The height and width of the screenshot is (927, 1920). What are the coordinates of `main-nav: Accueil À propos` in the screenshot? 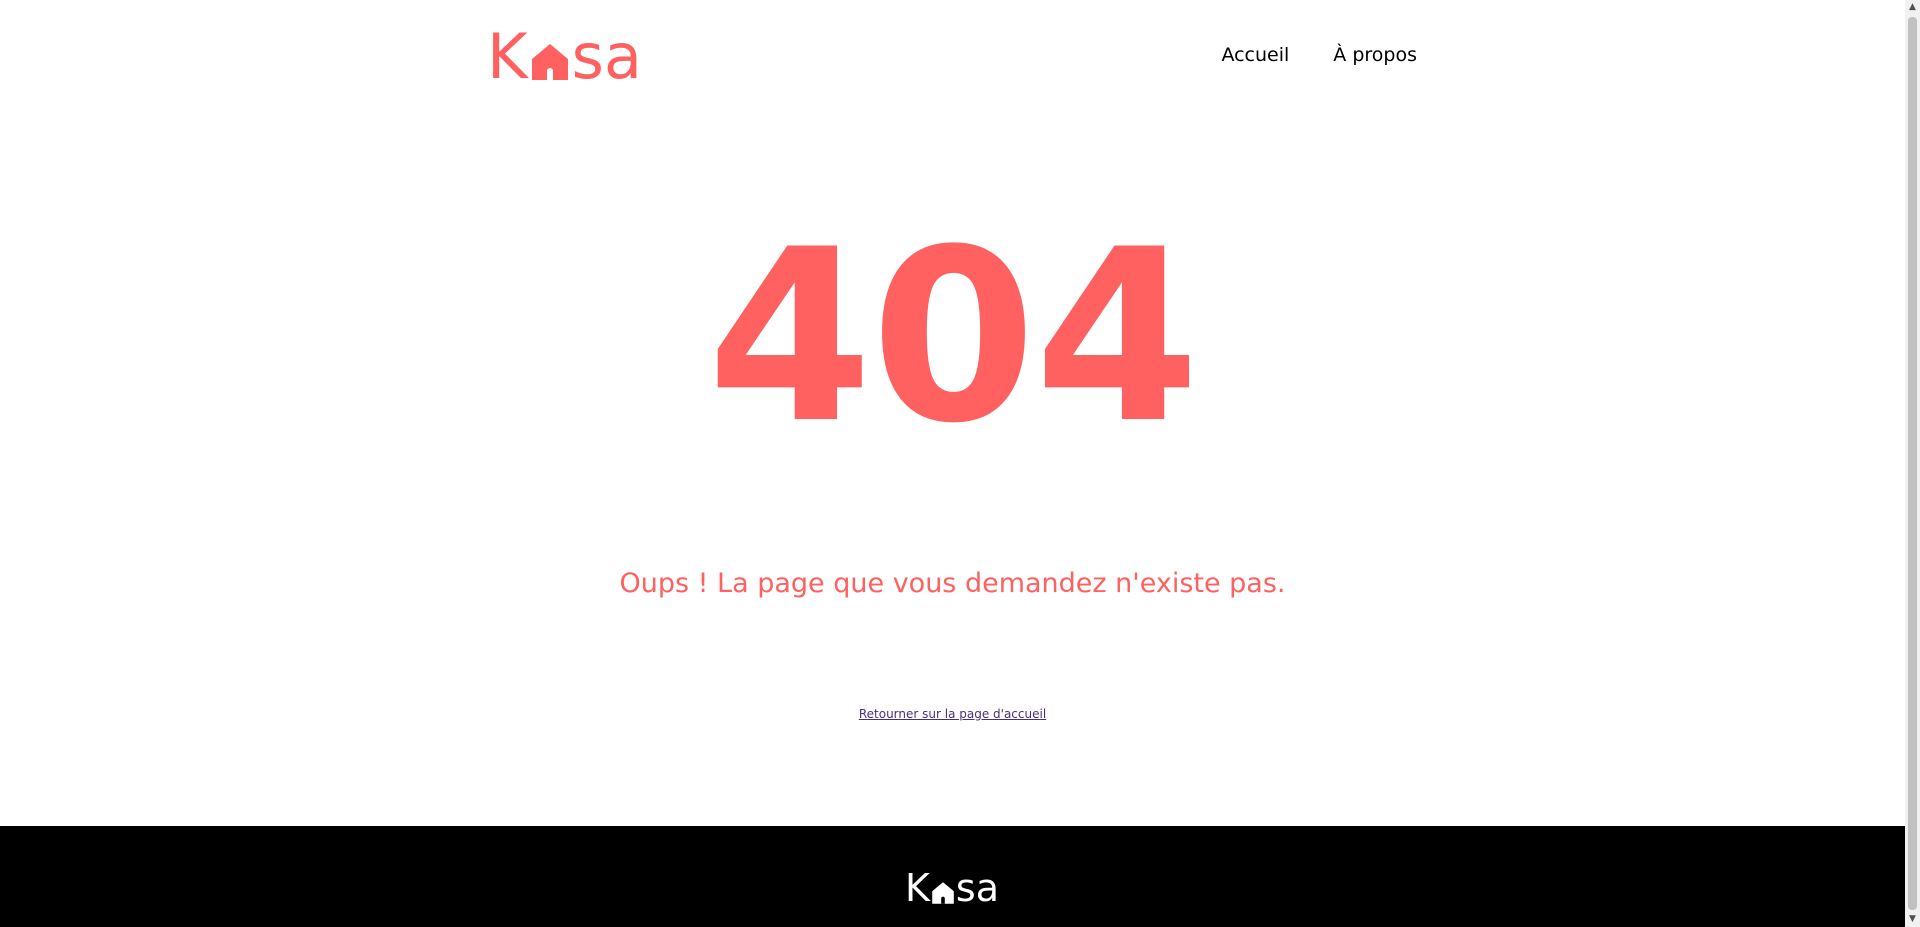 It's located at (1319, 55).